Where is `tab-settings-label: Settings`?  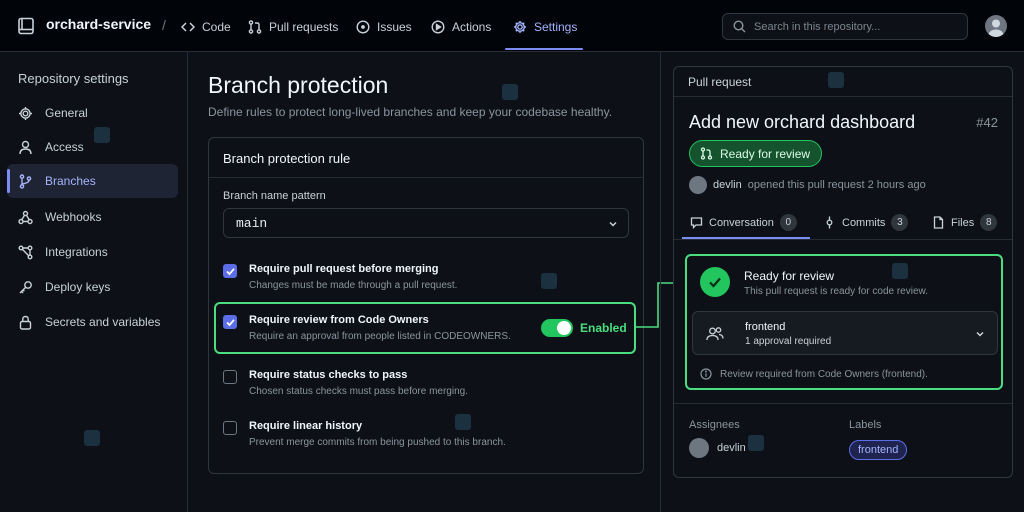
tab-settings-label: Settings is located at coordinates (556, 27).